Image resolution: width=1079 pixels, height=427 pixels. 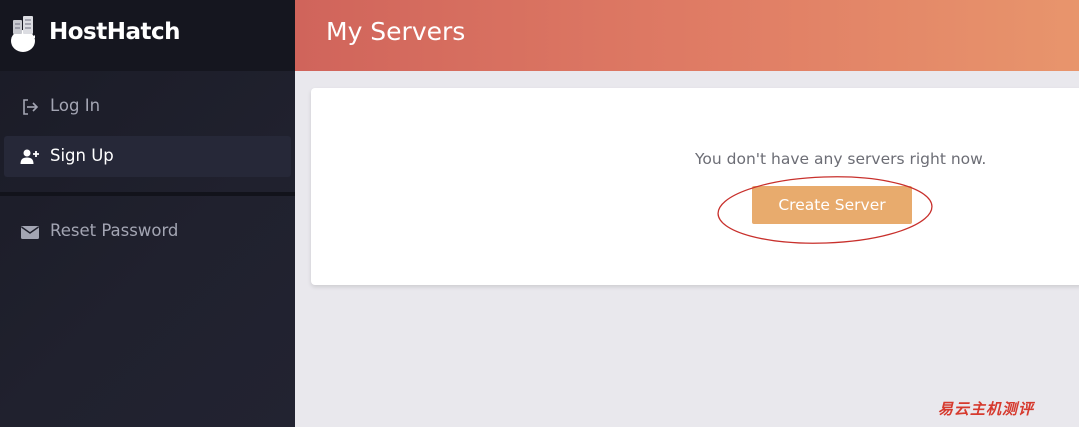 What do you see at coordinates (29, 156) in the screenshot?
I see `user-plus-icon` at bounding box center [29, 156].